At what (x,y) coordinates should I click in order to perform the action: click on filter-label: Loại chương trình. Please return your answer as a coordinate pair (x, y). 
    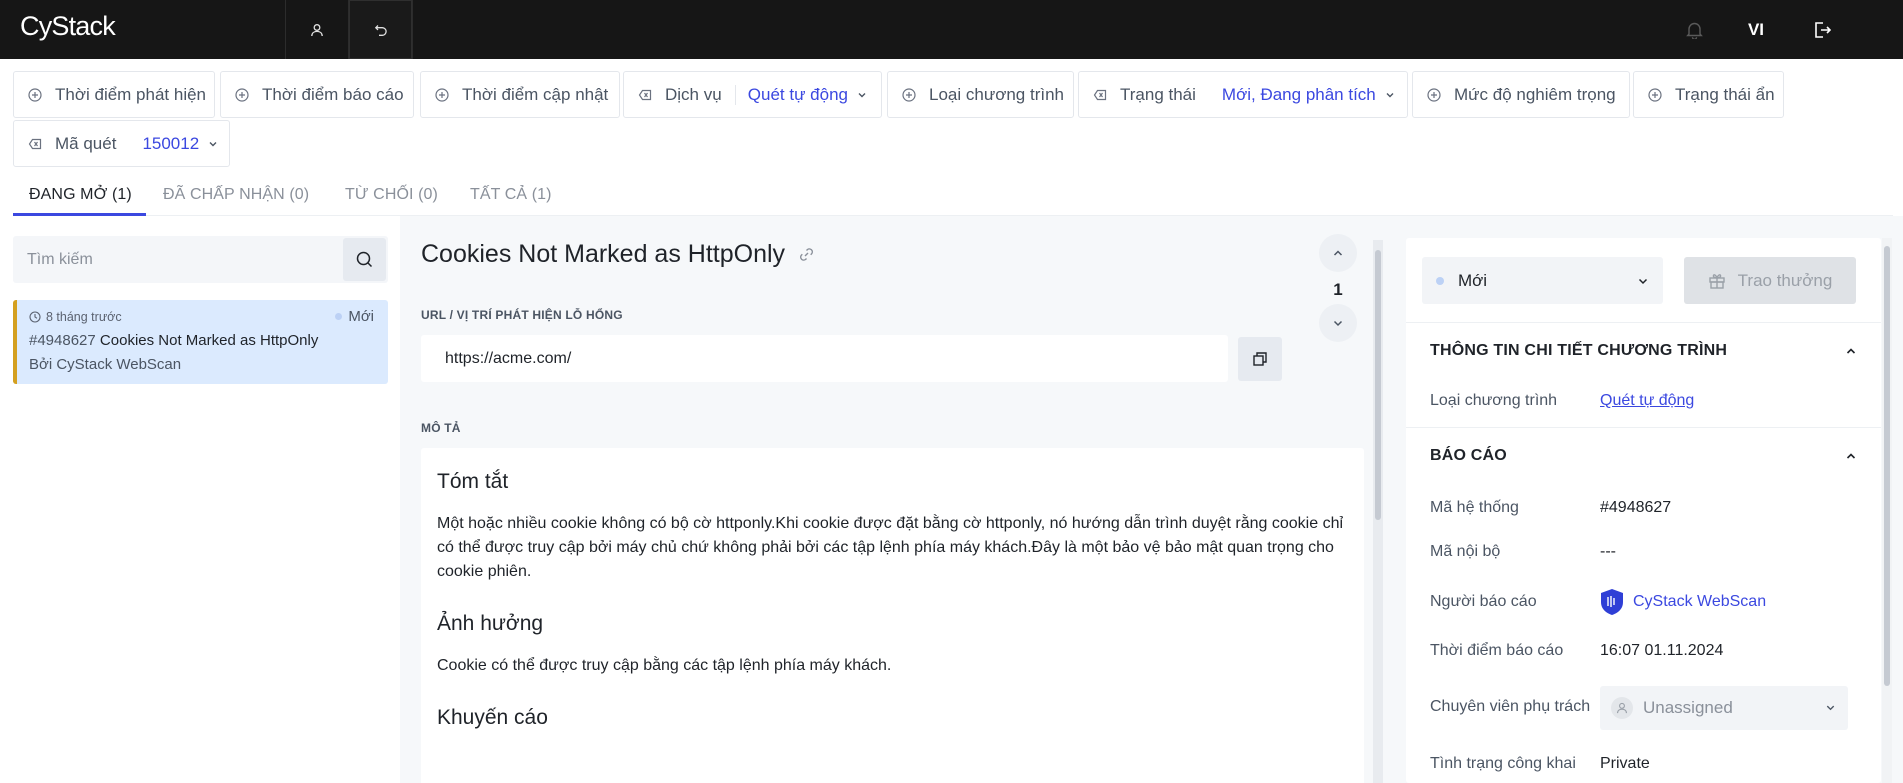
    Looking at the image, I should click on (996, 94).